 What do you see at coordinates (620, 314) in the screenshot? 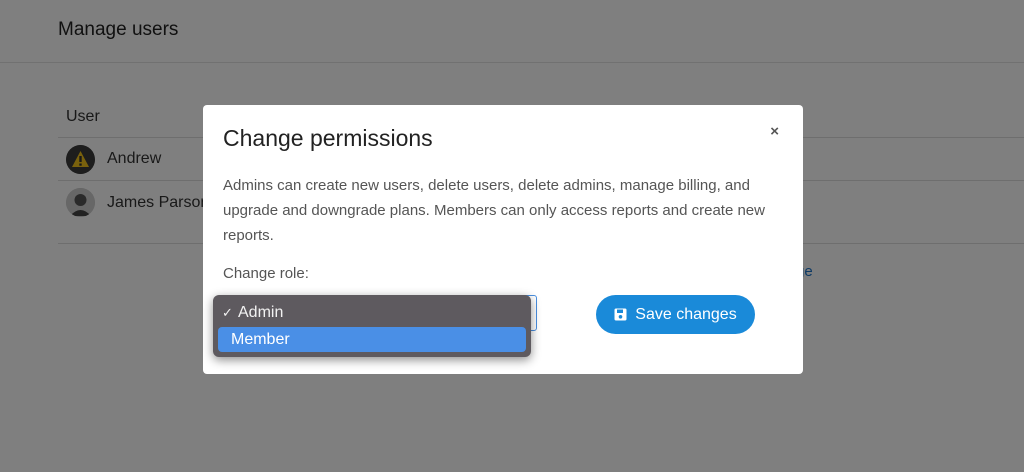
I see `floppy-disk-icon` at bounding box center [620, 314].